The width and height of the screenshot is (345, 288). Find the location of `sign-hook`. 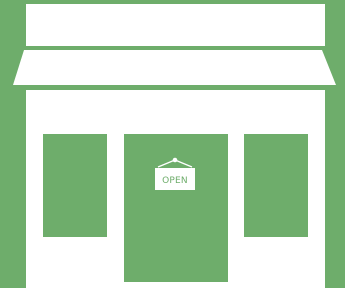

sign-hook is located at coordinates (175, 160).